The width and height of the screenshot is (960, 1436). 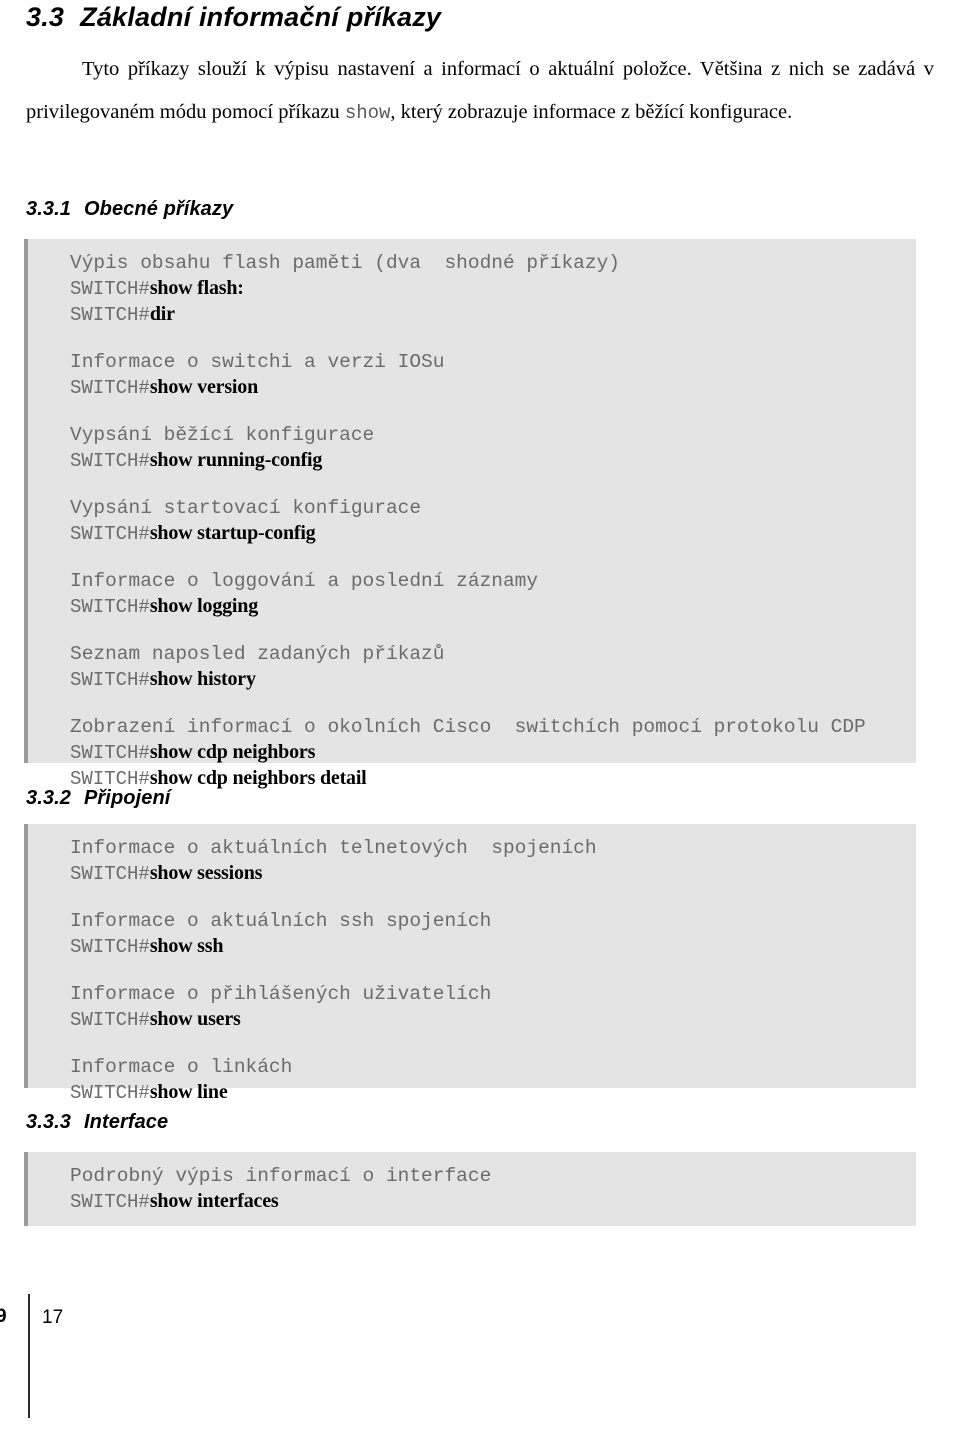 I want to click on command-text: show version, so click(x=203, y=387).